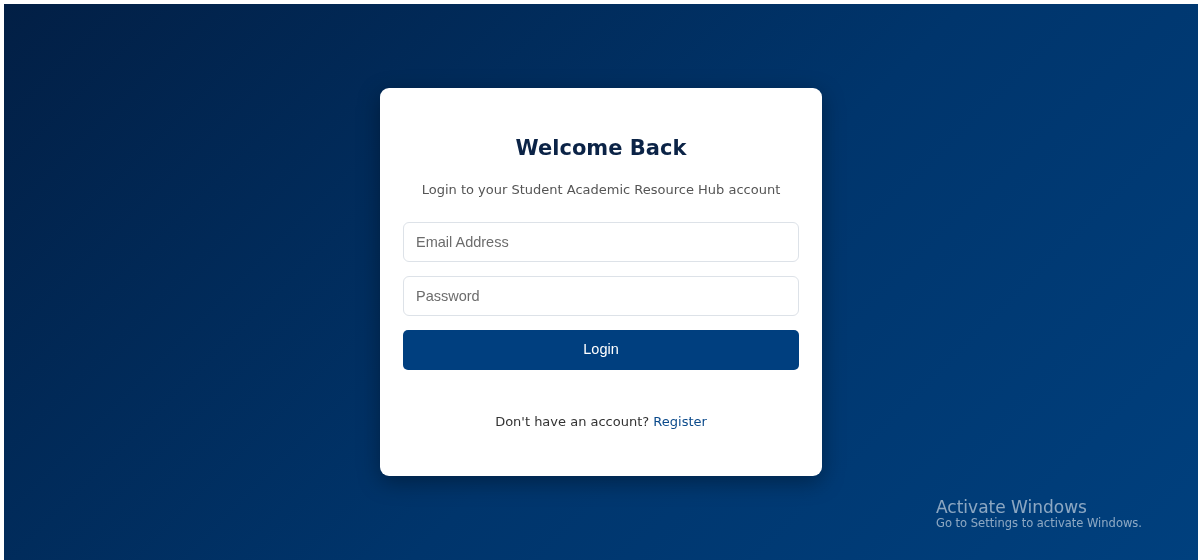 This screenshot has height=560, width=1198. I want to click on activation-title: Activate Windows, so click(1012, 507).